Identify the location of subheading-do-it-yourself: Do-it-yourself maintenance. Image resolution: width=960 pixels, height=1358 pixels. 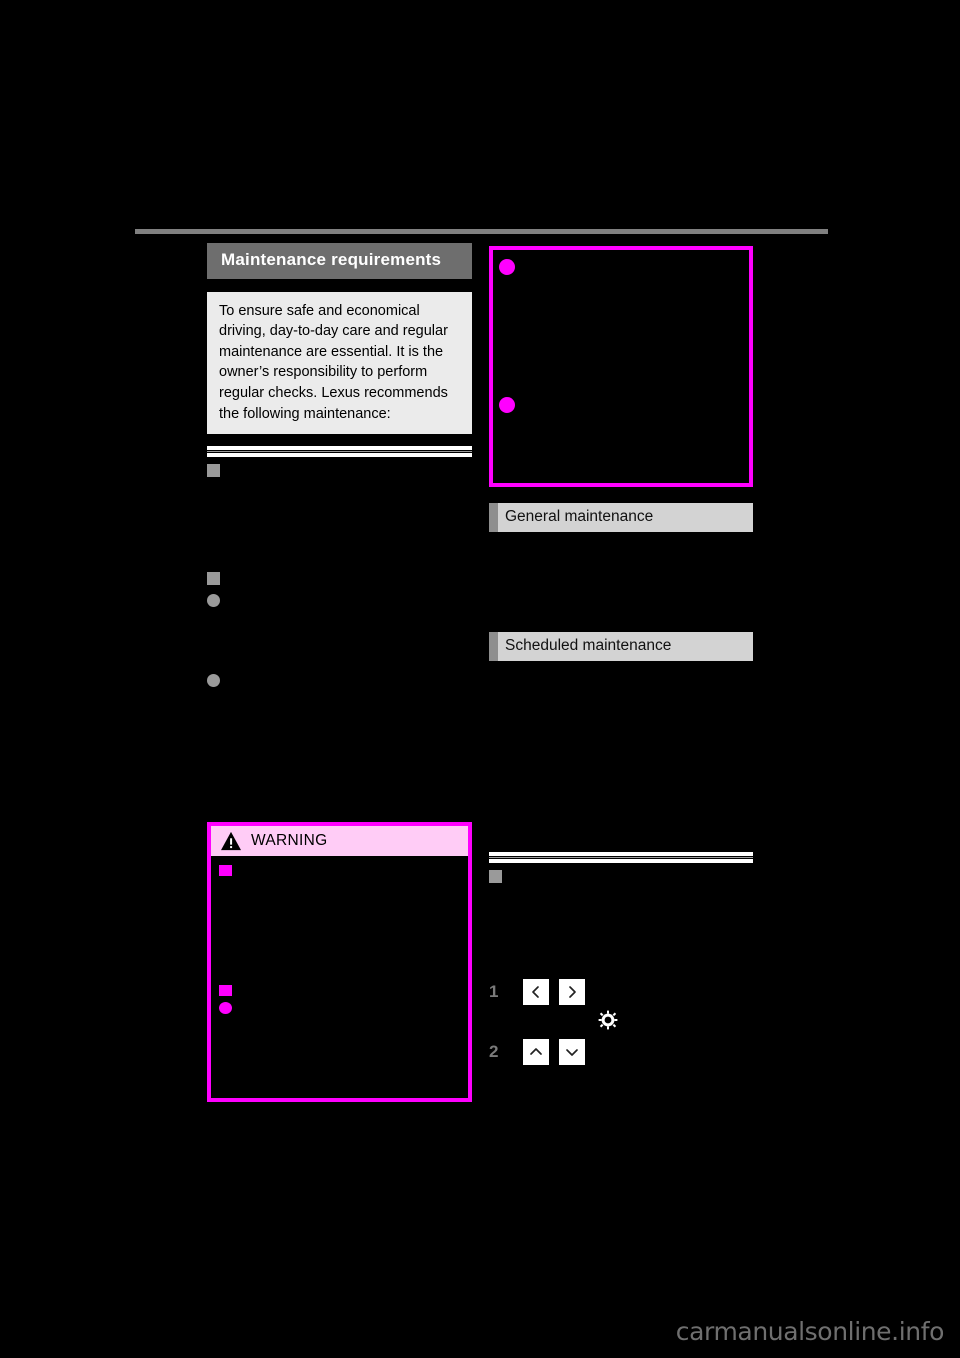
(339, 470).